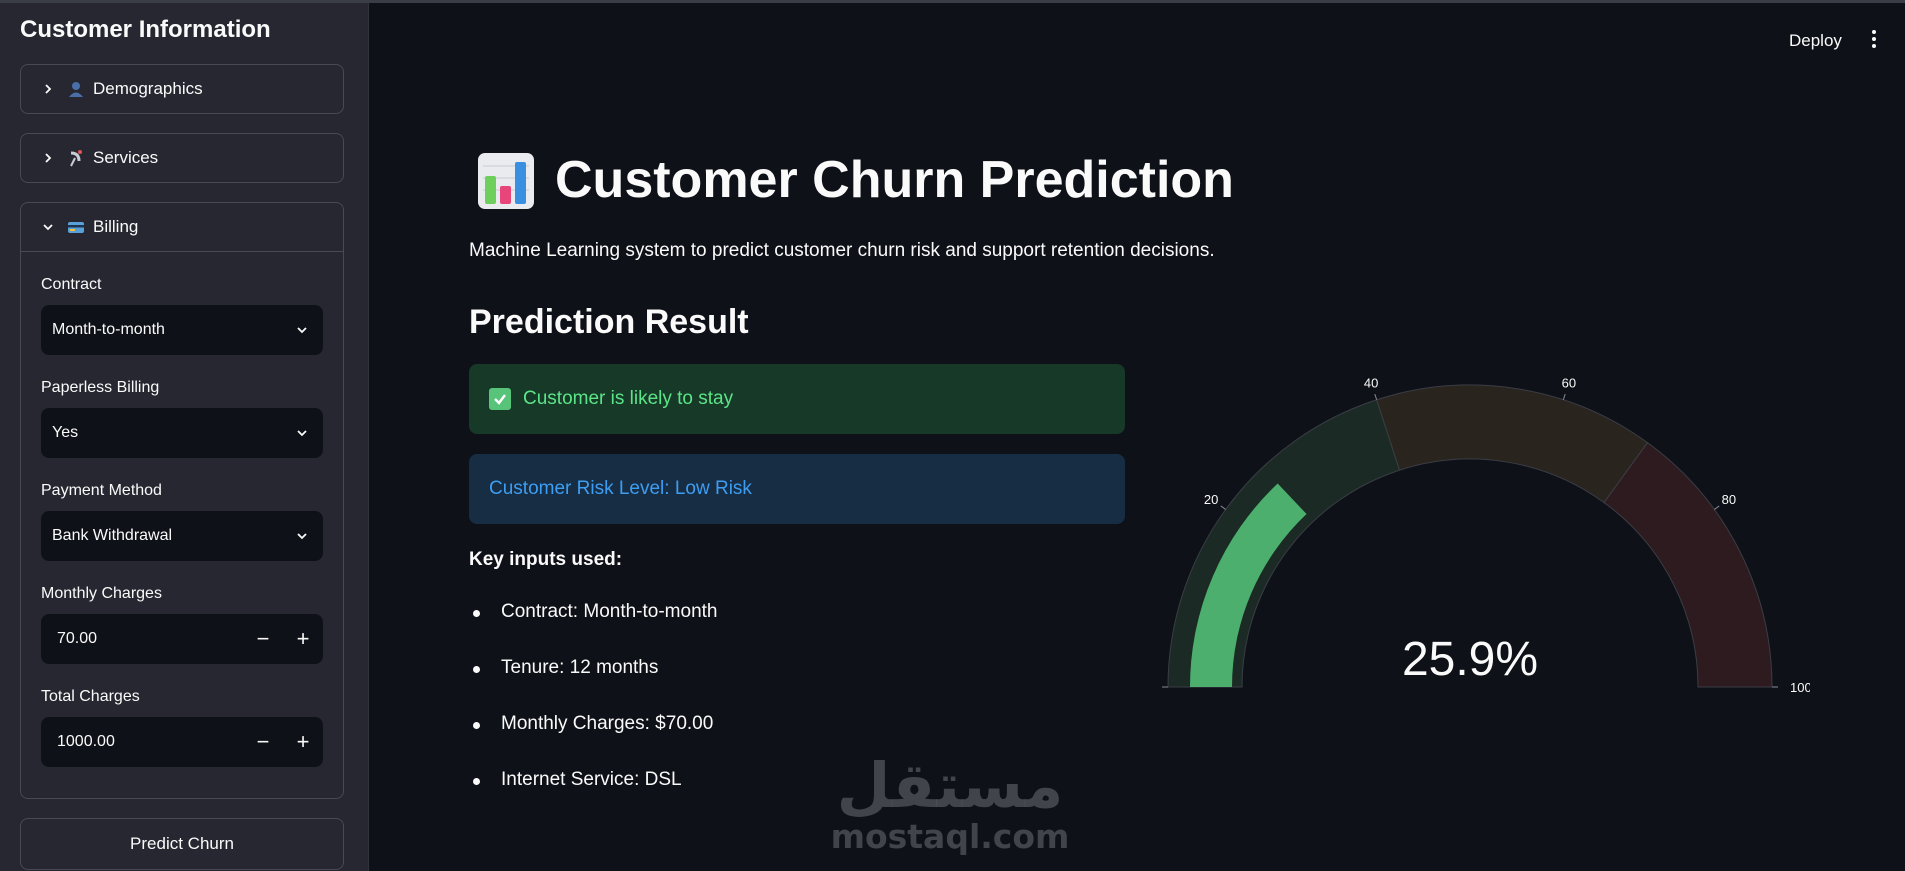 This screenshot has height=871, width=1905. Describe the element at coordinates (593, 629) in the screenshot. I see `list-item: Contract: Month-to-month` at that location.